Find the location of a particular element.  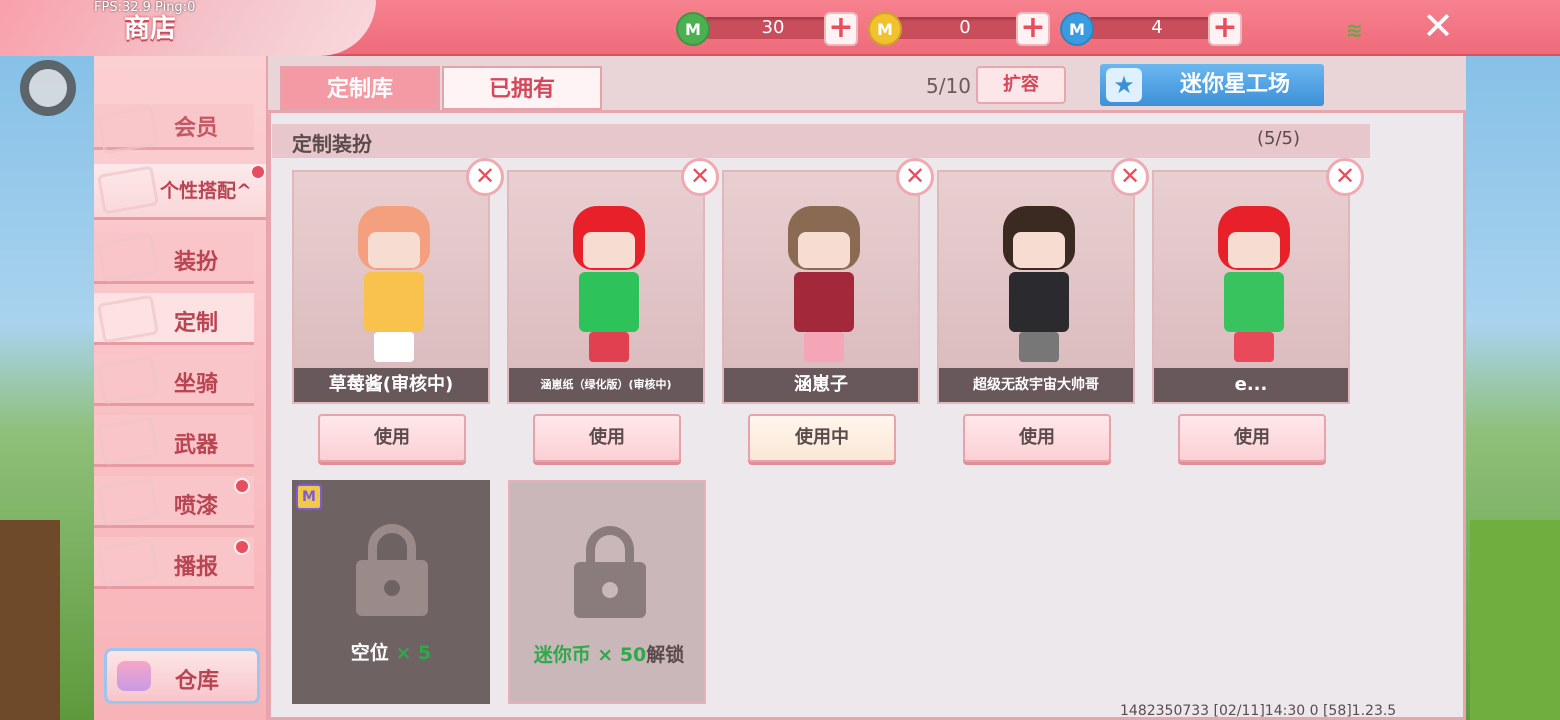

sidebar-item-label: 装扮 is located at coordinates (196, 262).